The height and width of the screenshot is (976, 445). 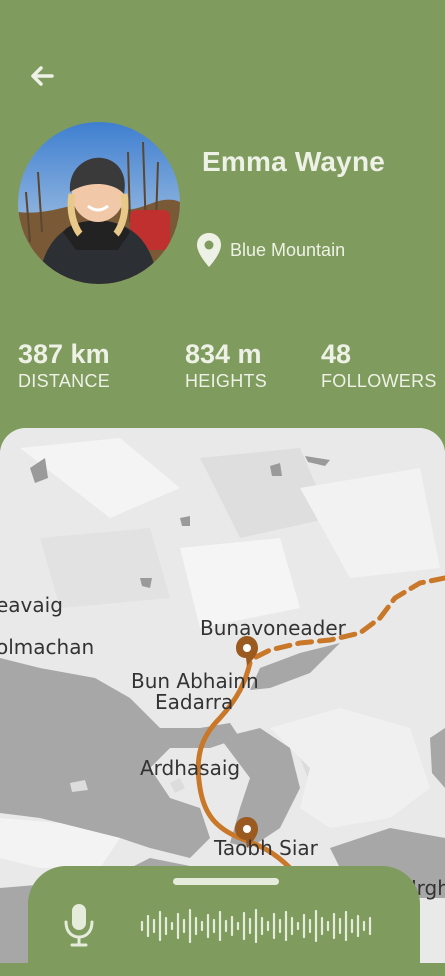 I want to click on avatar, so click(x=99, y=203).